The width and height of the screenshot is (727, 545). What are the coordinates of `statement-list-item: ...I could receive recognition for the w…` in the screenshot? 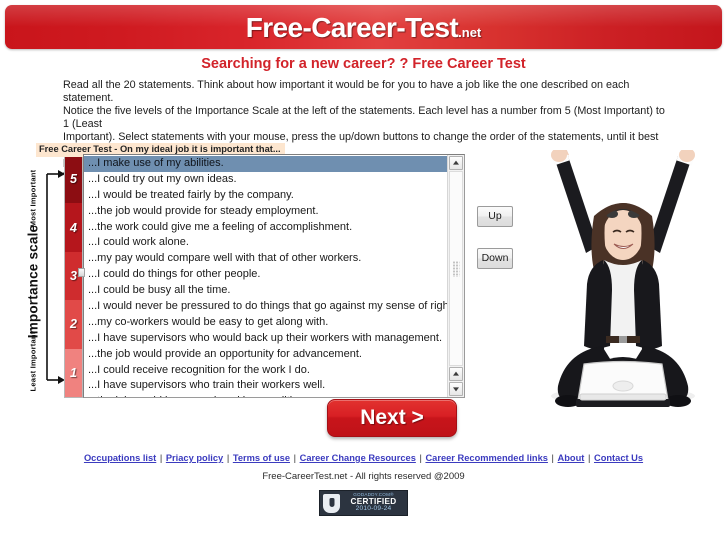 It's located at (265, 371).